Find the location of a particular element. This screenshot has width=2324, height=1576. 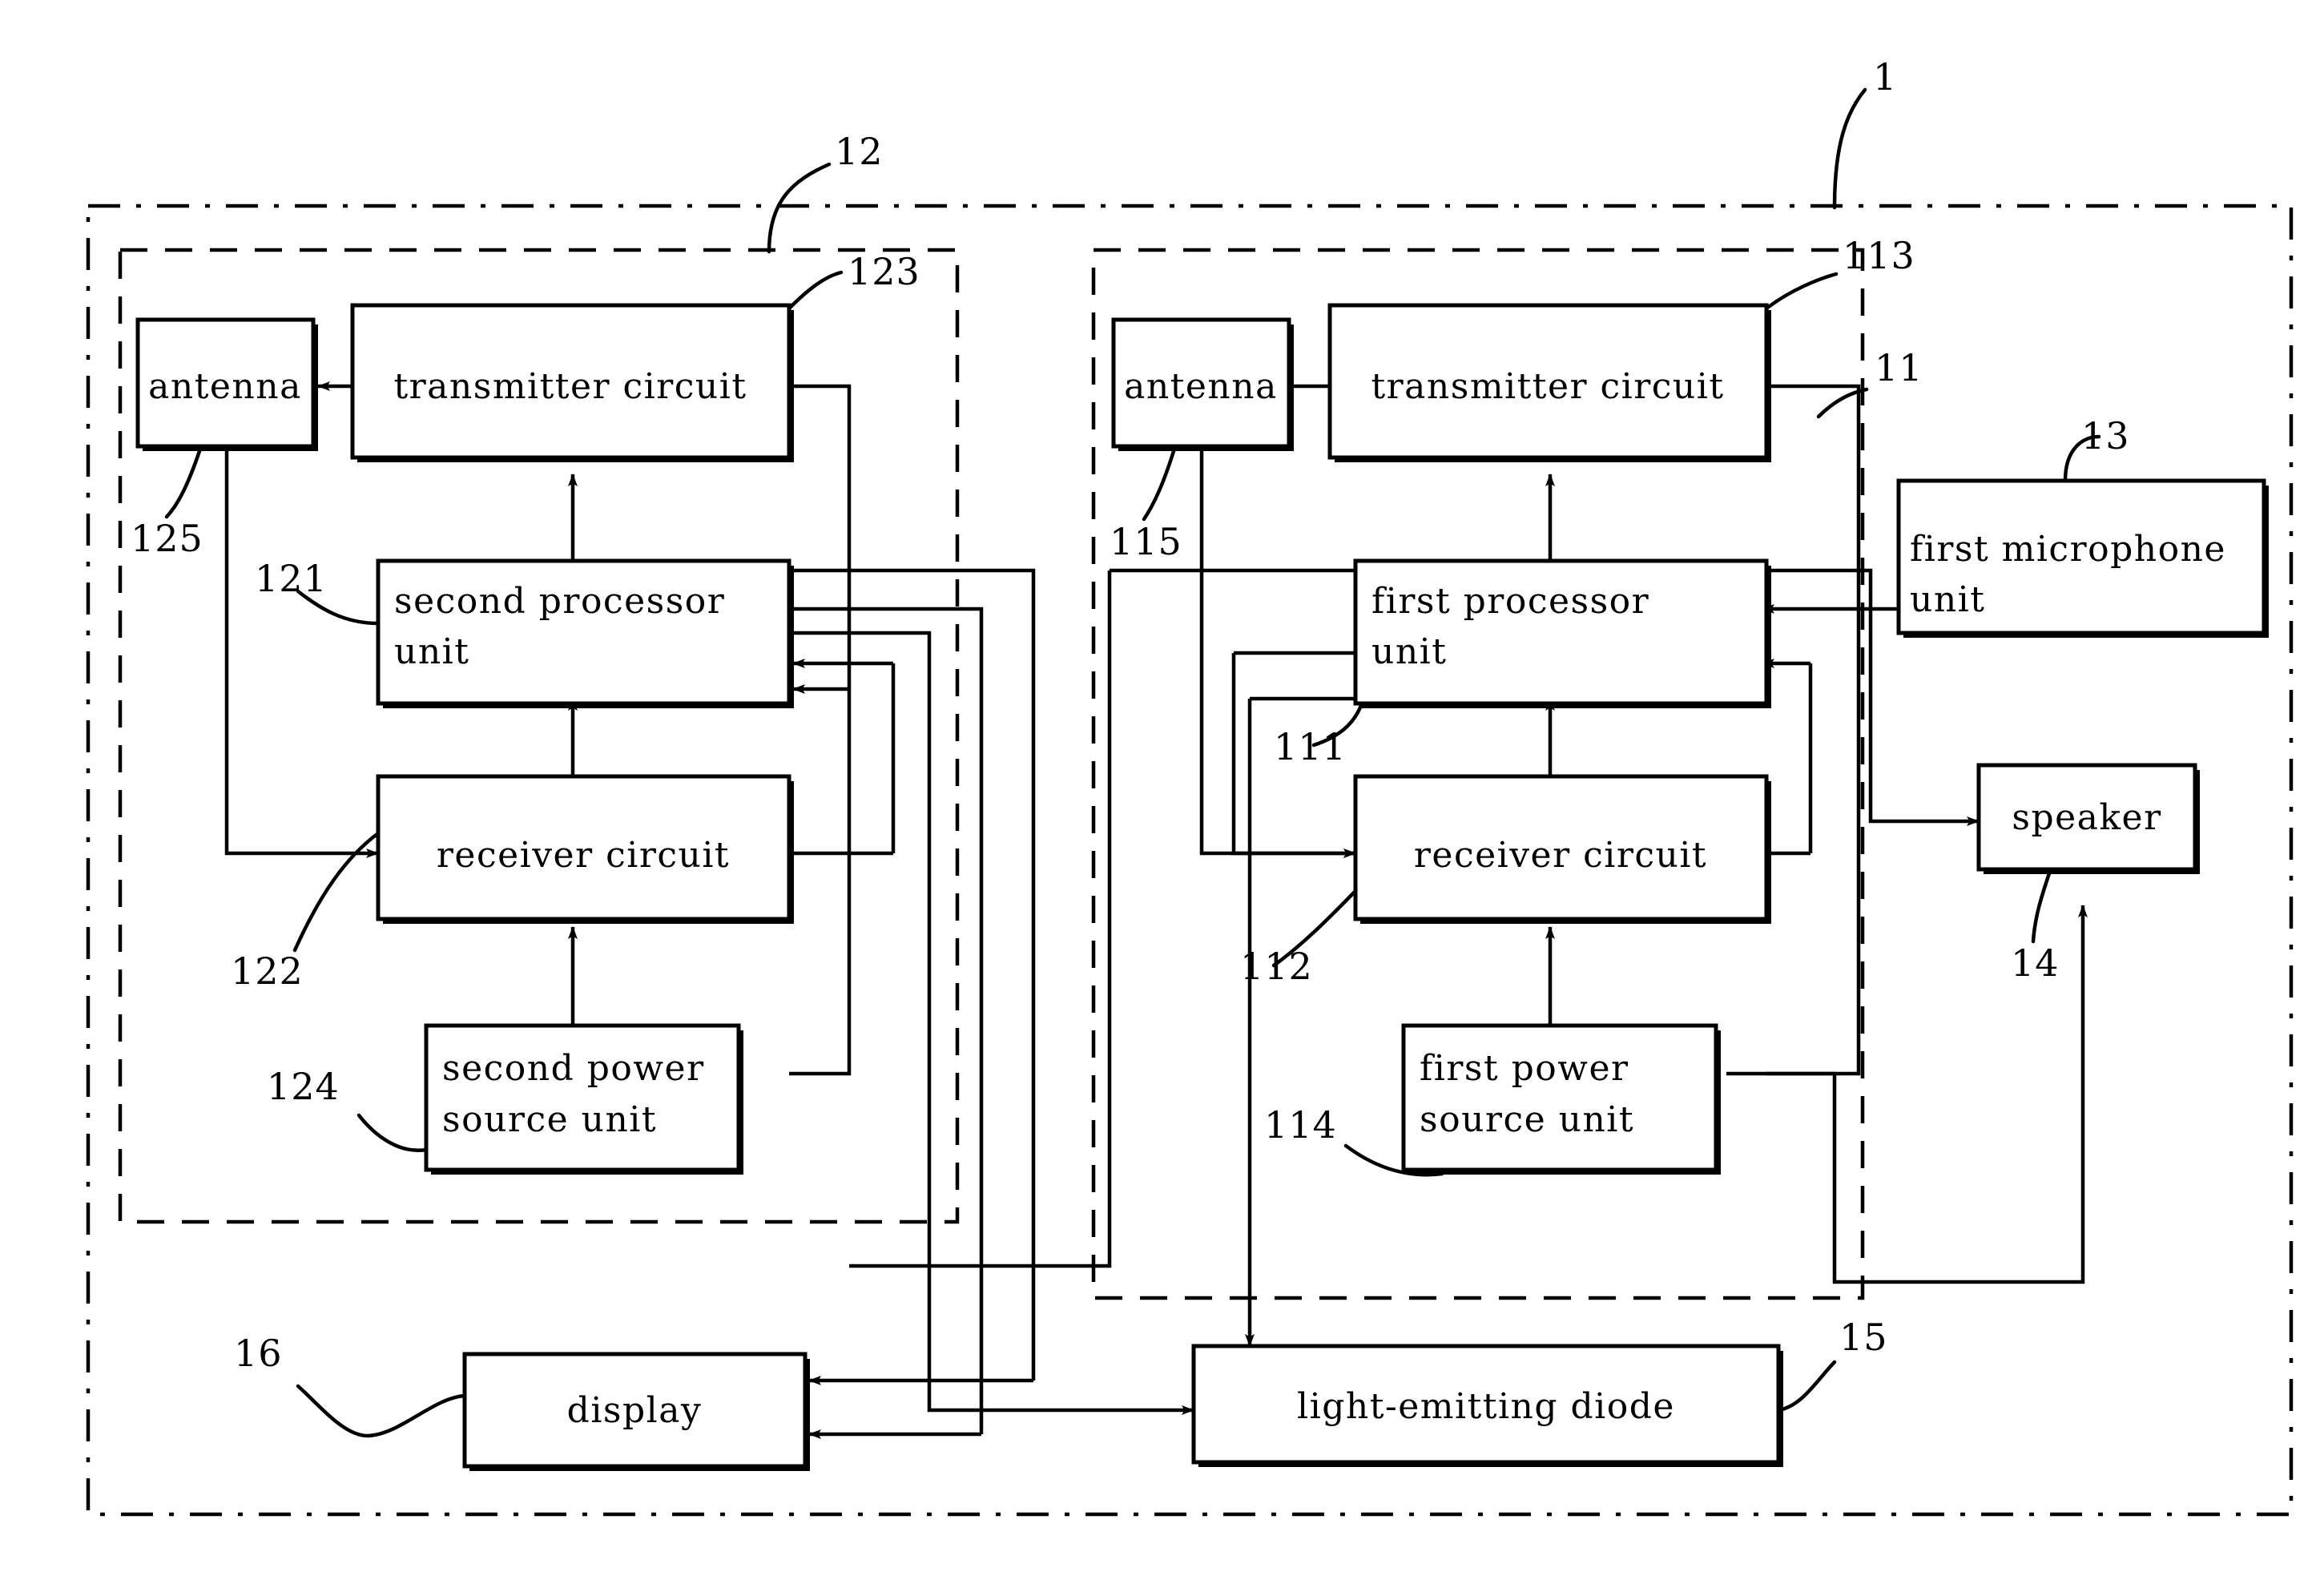

wire-antenna1-to-rx1 is located at coordinates (1277, 653).